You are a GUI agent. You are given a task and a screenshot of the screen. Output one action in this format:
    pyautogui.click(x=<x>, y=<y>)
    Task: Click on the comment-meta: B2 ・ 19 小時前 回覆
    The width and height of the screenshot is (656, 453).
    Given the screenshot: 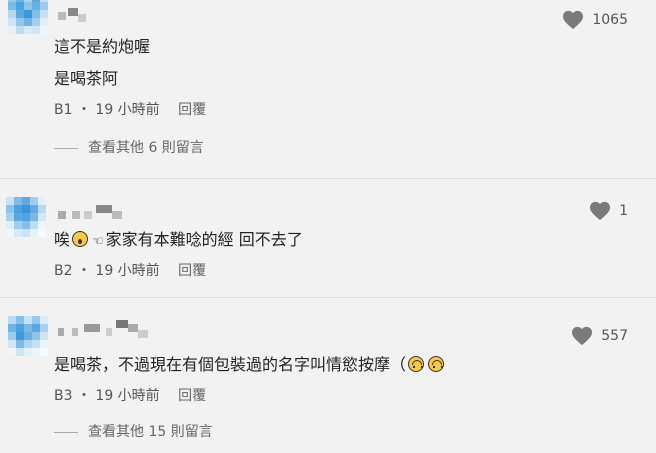 What is the action you would take?
    pyautogui.click(x=130, y=271)
    